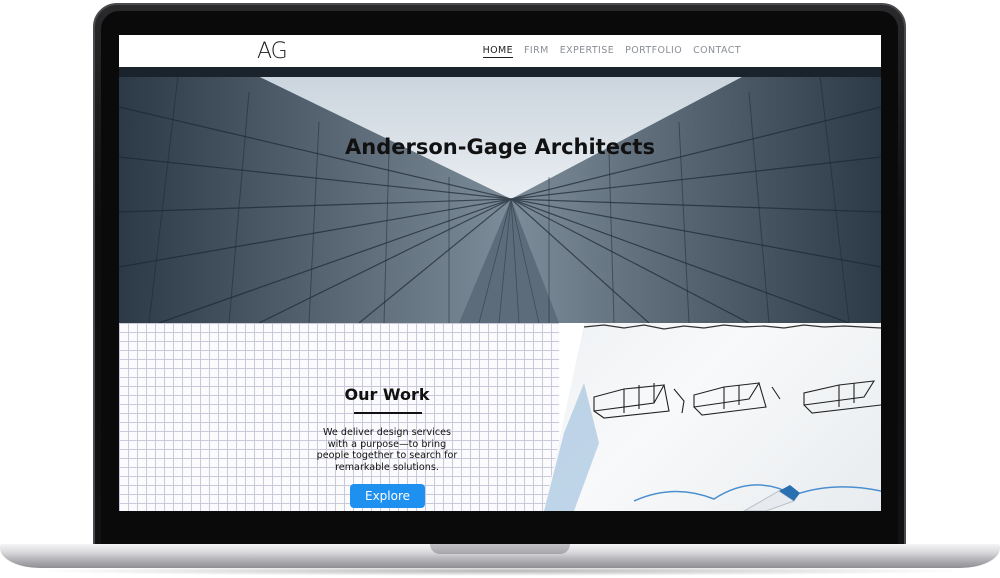 This screenshot has width=1000, height=578. What do you see at coordinates (587, 51) in the screenshot?
I see `nav-expertise: EXPERTISE` at bounding box center [587, 51].